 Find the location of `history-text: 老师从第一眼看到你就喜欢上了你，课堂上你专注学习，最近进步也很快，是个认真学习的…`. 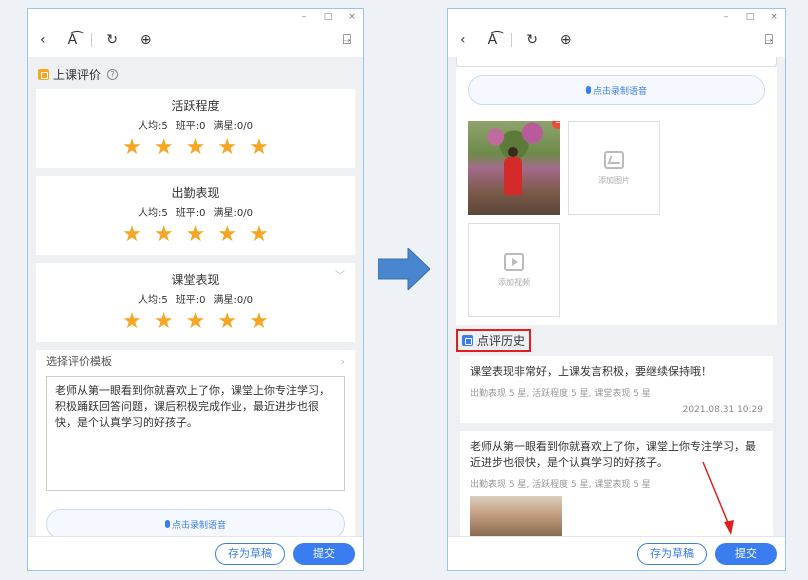

history-text: 老师从第一眼看到你就喜欢上了你，课堂上你专注学习，最近进步也很快，是个认真学习的… is located at coordinates (613, 454).